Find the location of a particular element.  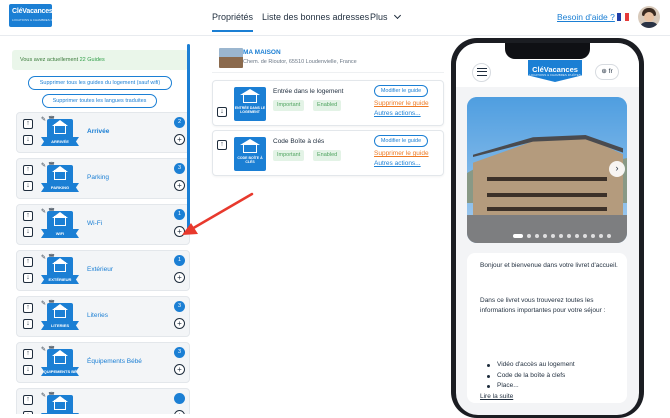

bullet-item: Code de la boîte à clefs is located at coordinates (531, 376).